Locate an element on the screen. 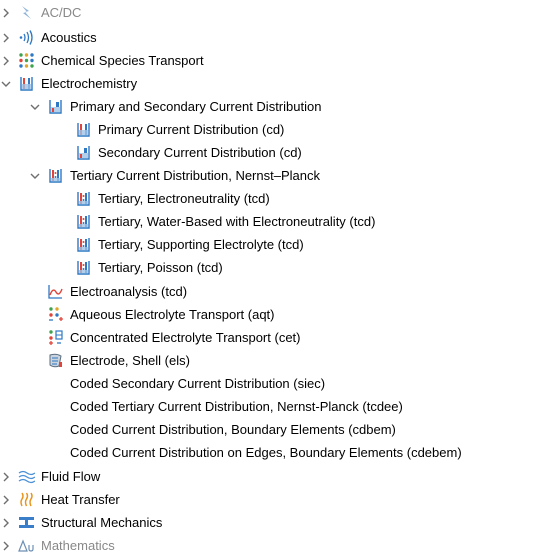  tree-node-aqueous-transport: Aqueous Electrolyte Transport (aqt) is located at coordinates (161, 314).